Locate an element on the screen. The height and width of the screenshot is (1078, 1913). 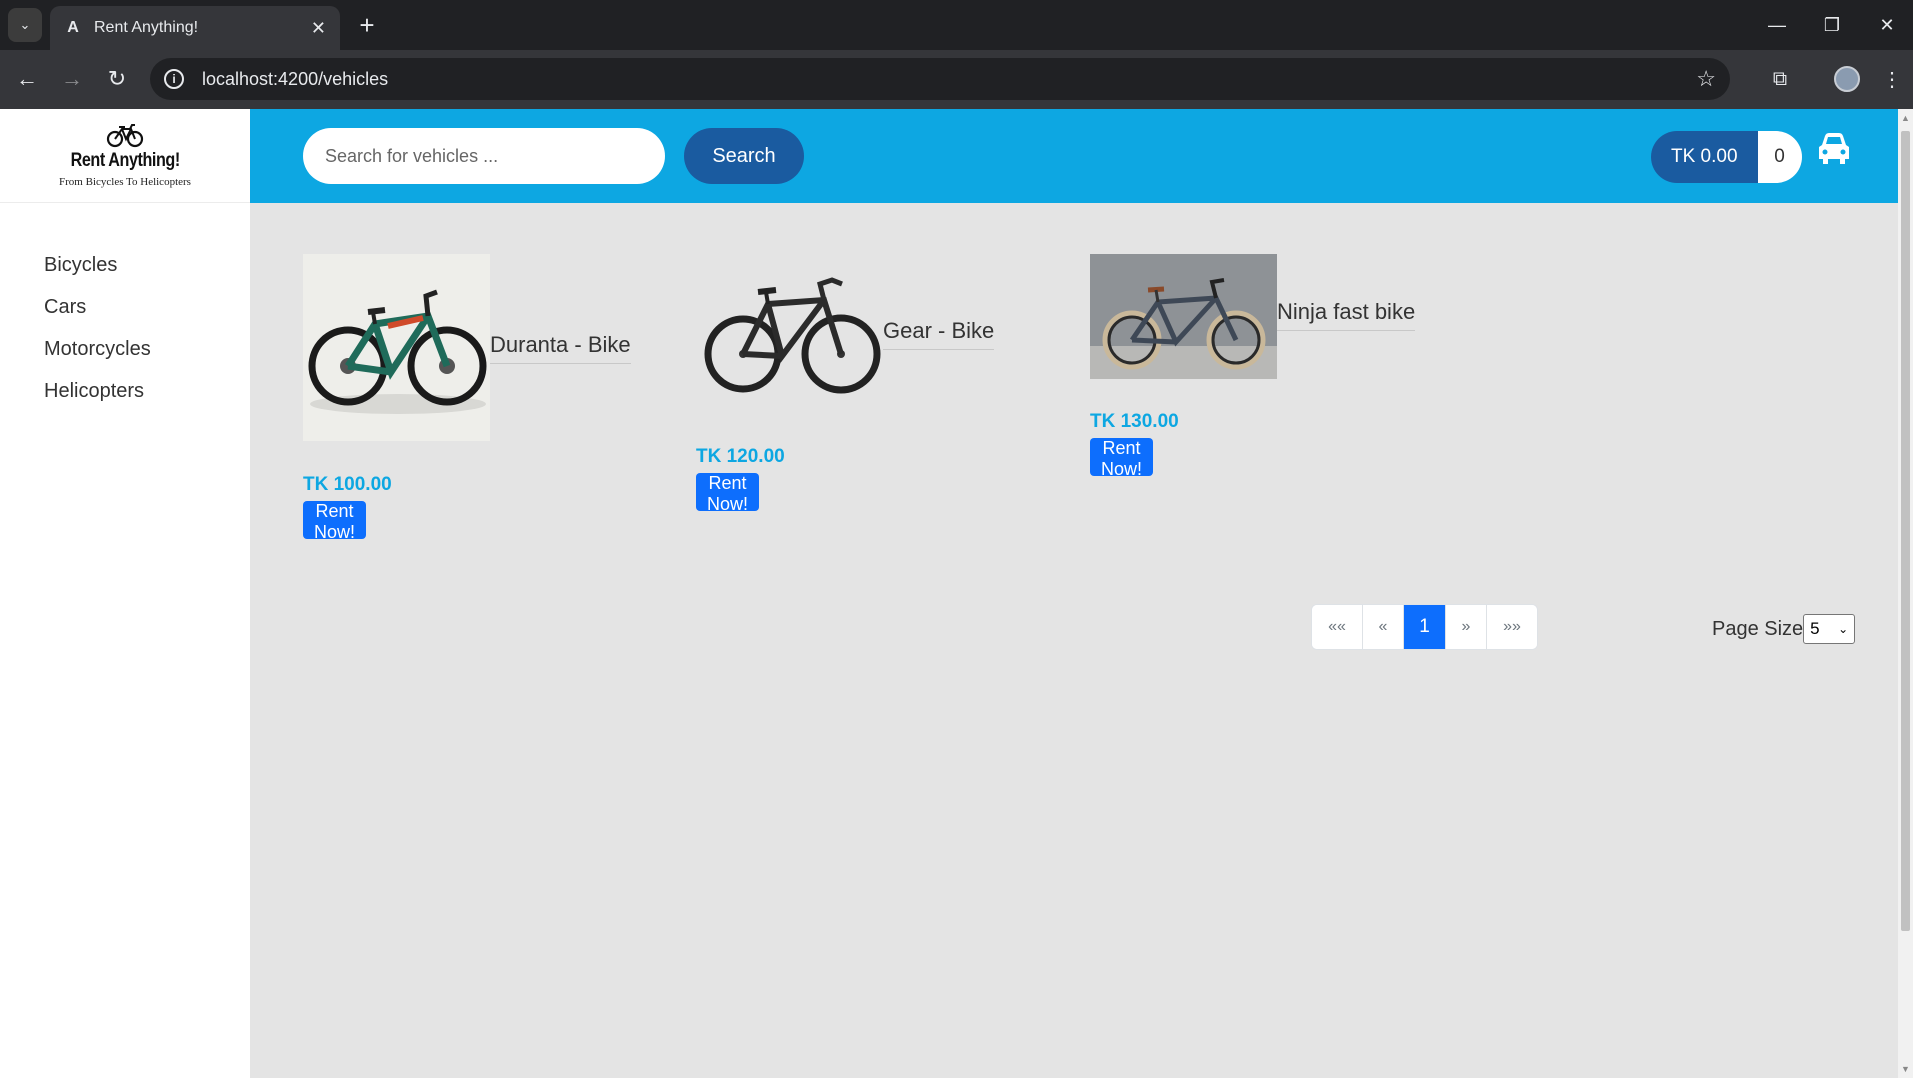
forward-icon: → is located at coordinates (72, 79).